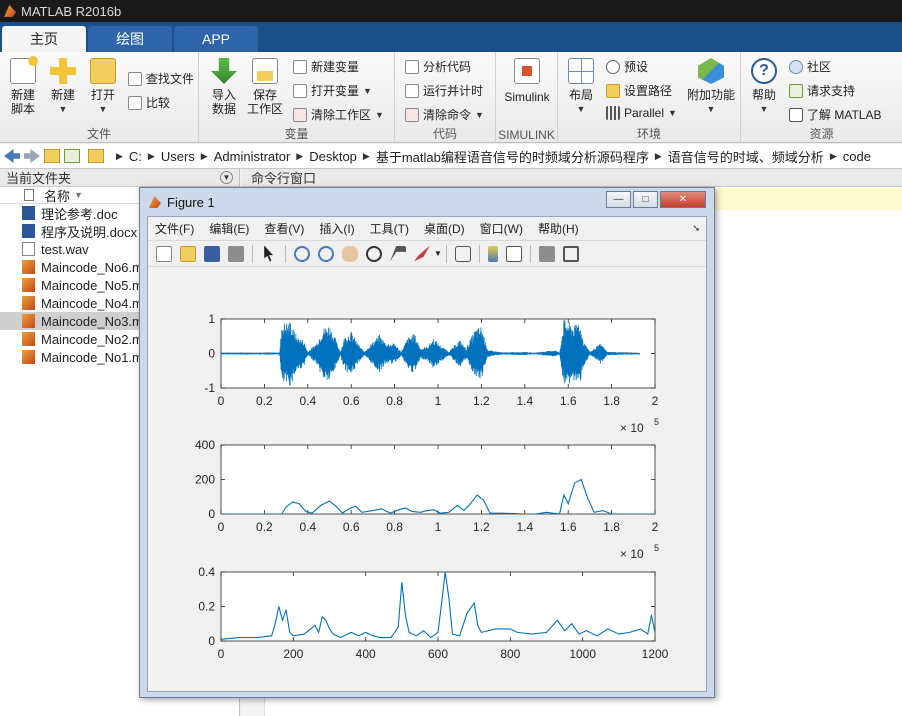  Describe the element at coordinates (226, 177) in the screenshot. I see `panel-menu-icon: ▼` at that location.